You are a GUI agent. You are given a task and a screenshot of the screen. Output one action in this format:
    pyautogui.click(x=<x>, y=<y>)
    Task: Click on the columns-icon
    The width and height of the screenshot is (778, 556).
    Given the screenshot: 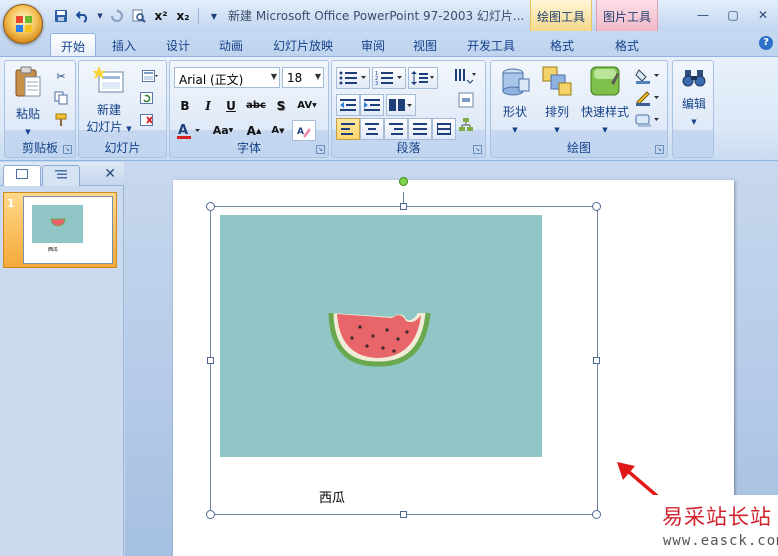 What is the action you would take?
    pyautogui.click(x=400, y=105)
    